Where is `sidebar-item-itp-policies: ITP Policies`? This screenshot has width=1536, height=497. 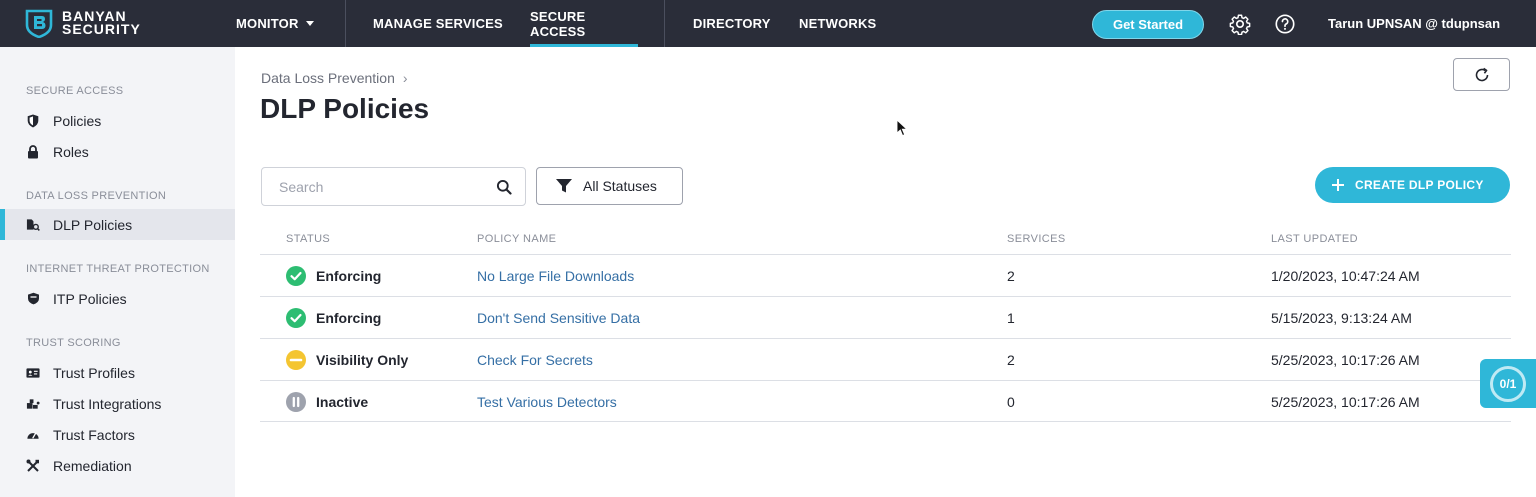
sidebar-item-itp-policies: ITP Policies is located at coordinates (117, 298).